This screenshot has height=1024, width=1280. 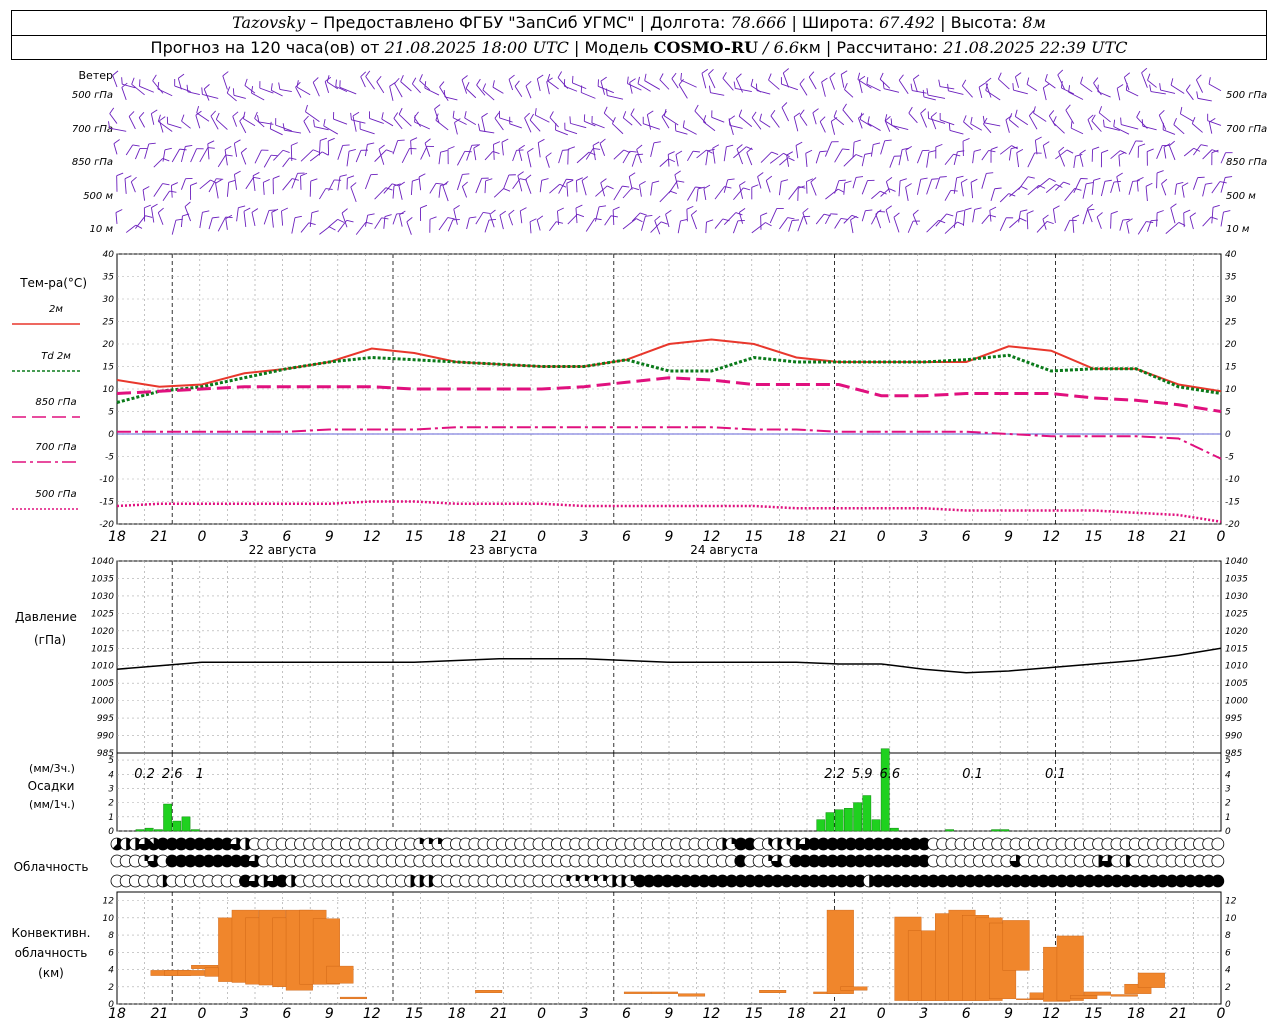 I want to click on temperature-tick-right: -15, so click(x=1232, y=503).